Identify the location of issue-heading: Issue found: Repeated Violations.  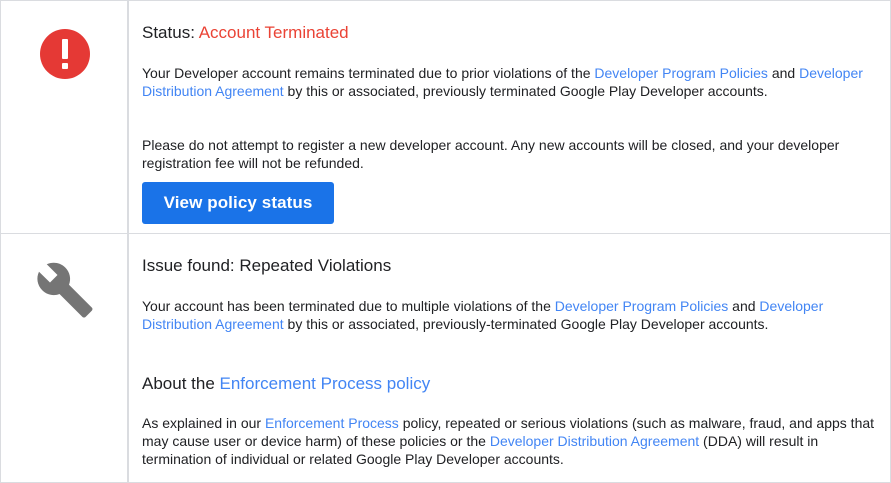
(267, 265).